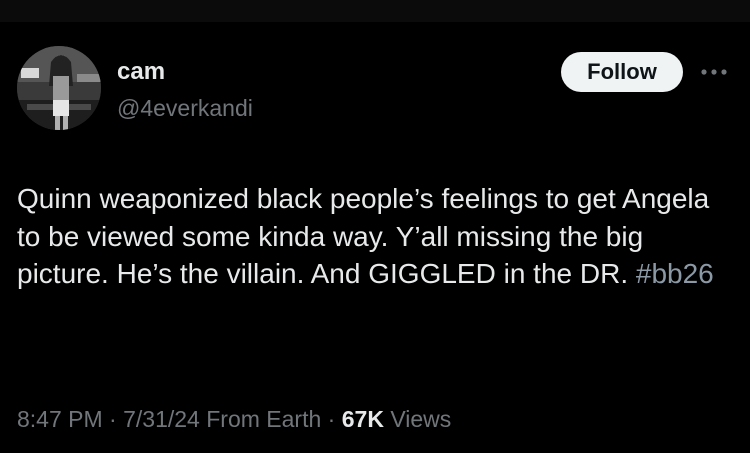  I want to click on tweet-meta: 8:47 PM · 7/31/24 From Earth · 67K Views, so click(234, 419).